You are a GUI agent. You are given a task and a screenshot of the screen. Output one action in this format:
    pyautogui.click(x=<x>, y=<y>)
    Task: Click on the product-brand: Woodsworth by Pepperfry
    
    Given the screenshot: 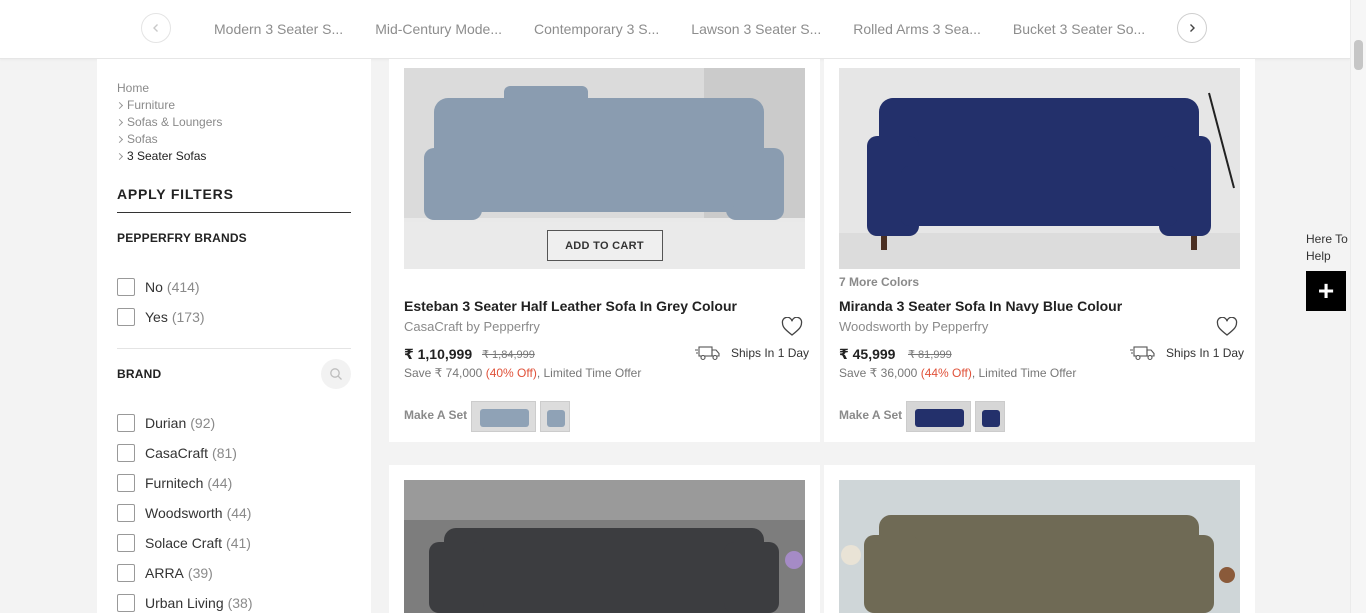 What is the action you would take?
    pyautogui.click(x=913, y=326)
    